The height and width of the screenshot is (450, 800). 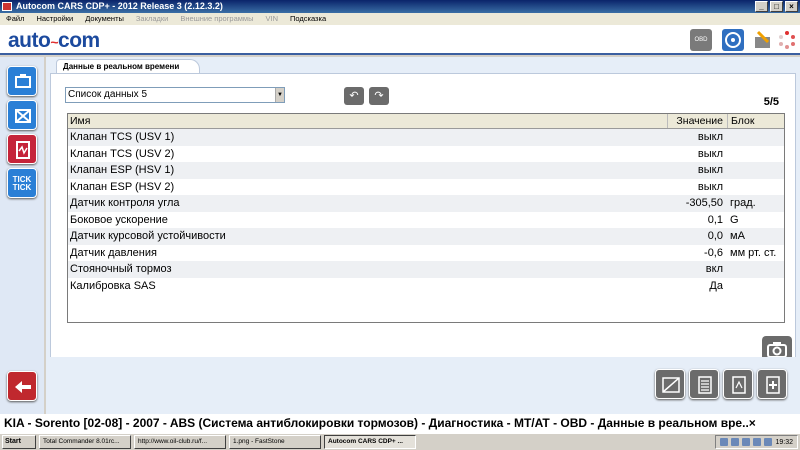 What do you see at coordinates (275, 442) in the screenshot?
I see `taskbar-item-faststone: 1.png - FastStone` at bounding box center [275, 442].